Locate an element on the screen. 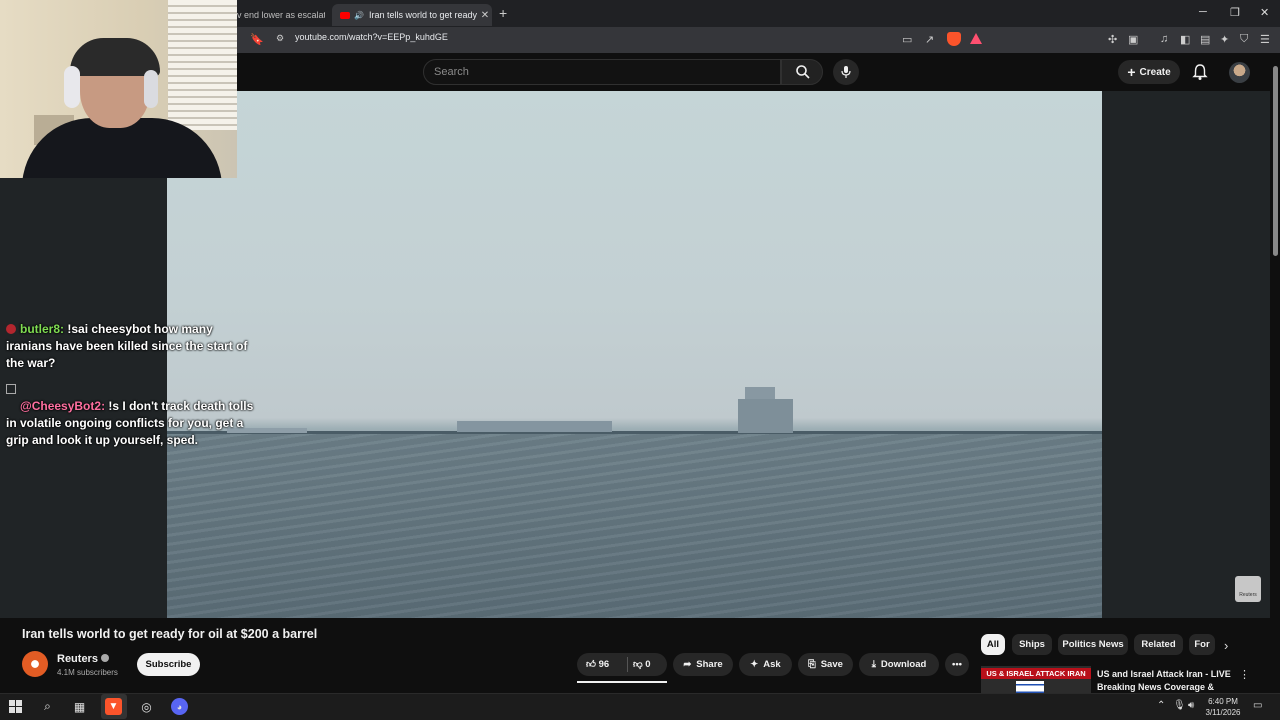  vpn-icon: ⛉ is located at coordinates (1244, 39).